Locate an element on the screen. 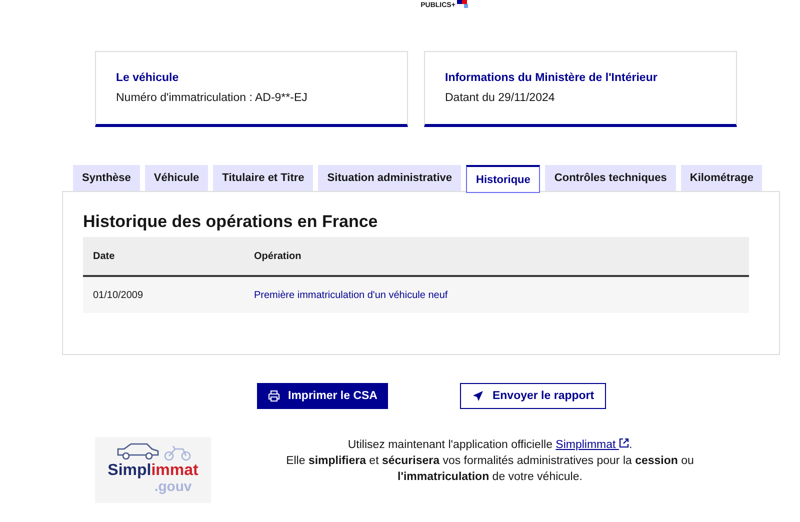 The width and height of the screenshot is (800, 522). table-cell: Première immatriculation d'un véhicule neuf is located at coordinates (496, 294).